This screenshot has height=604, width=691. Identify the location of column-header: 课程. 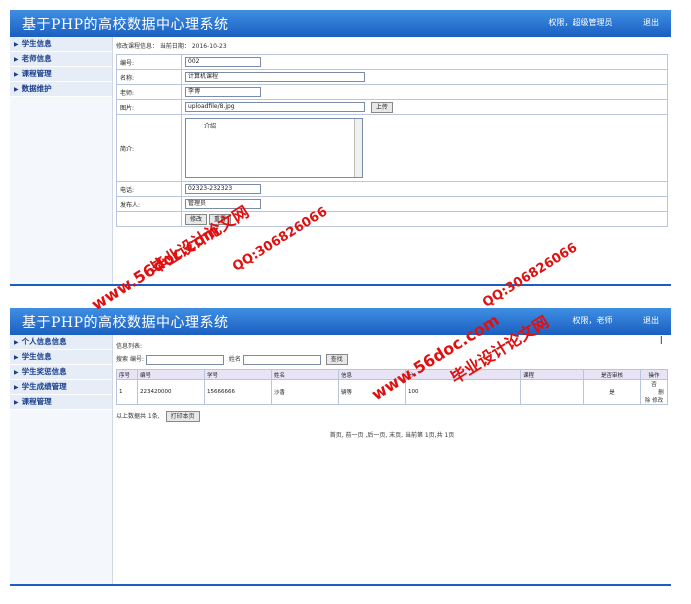
(552, 374).